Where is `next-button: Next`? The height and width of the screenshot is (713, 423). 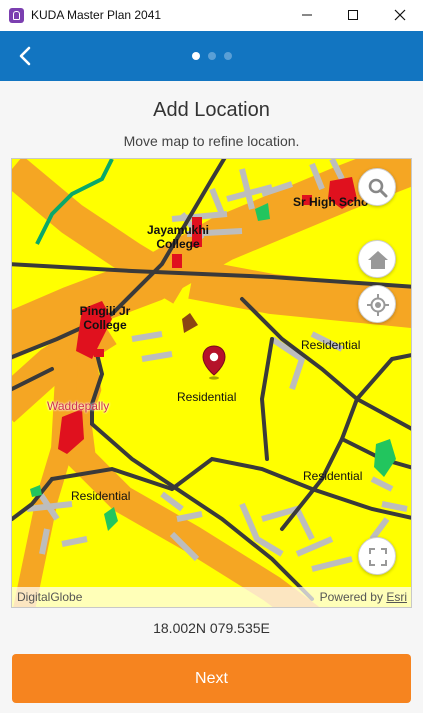
next-button: Next is located at coordinates (211, 678).